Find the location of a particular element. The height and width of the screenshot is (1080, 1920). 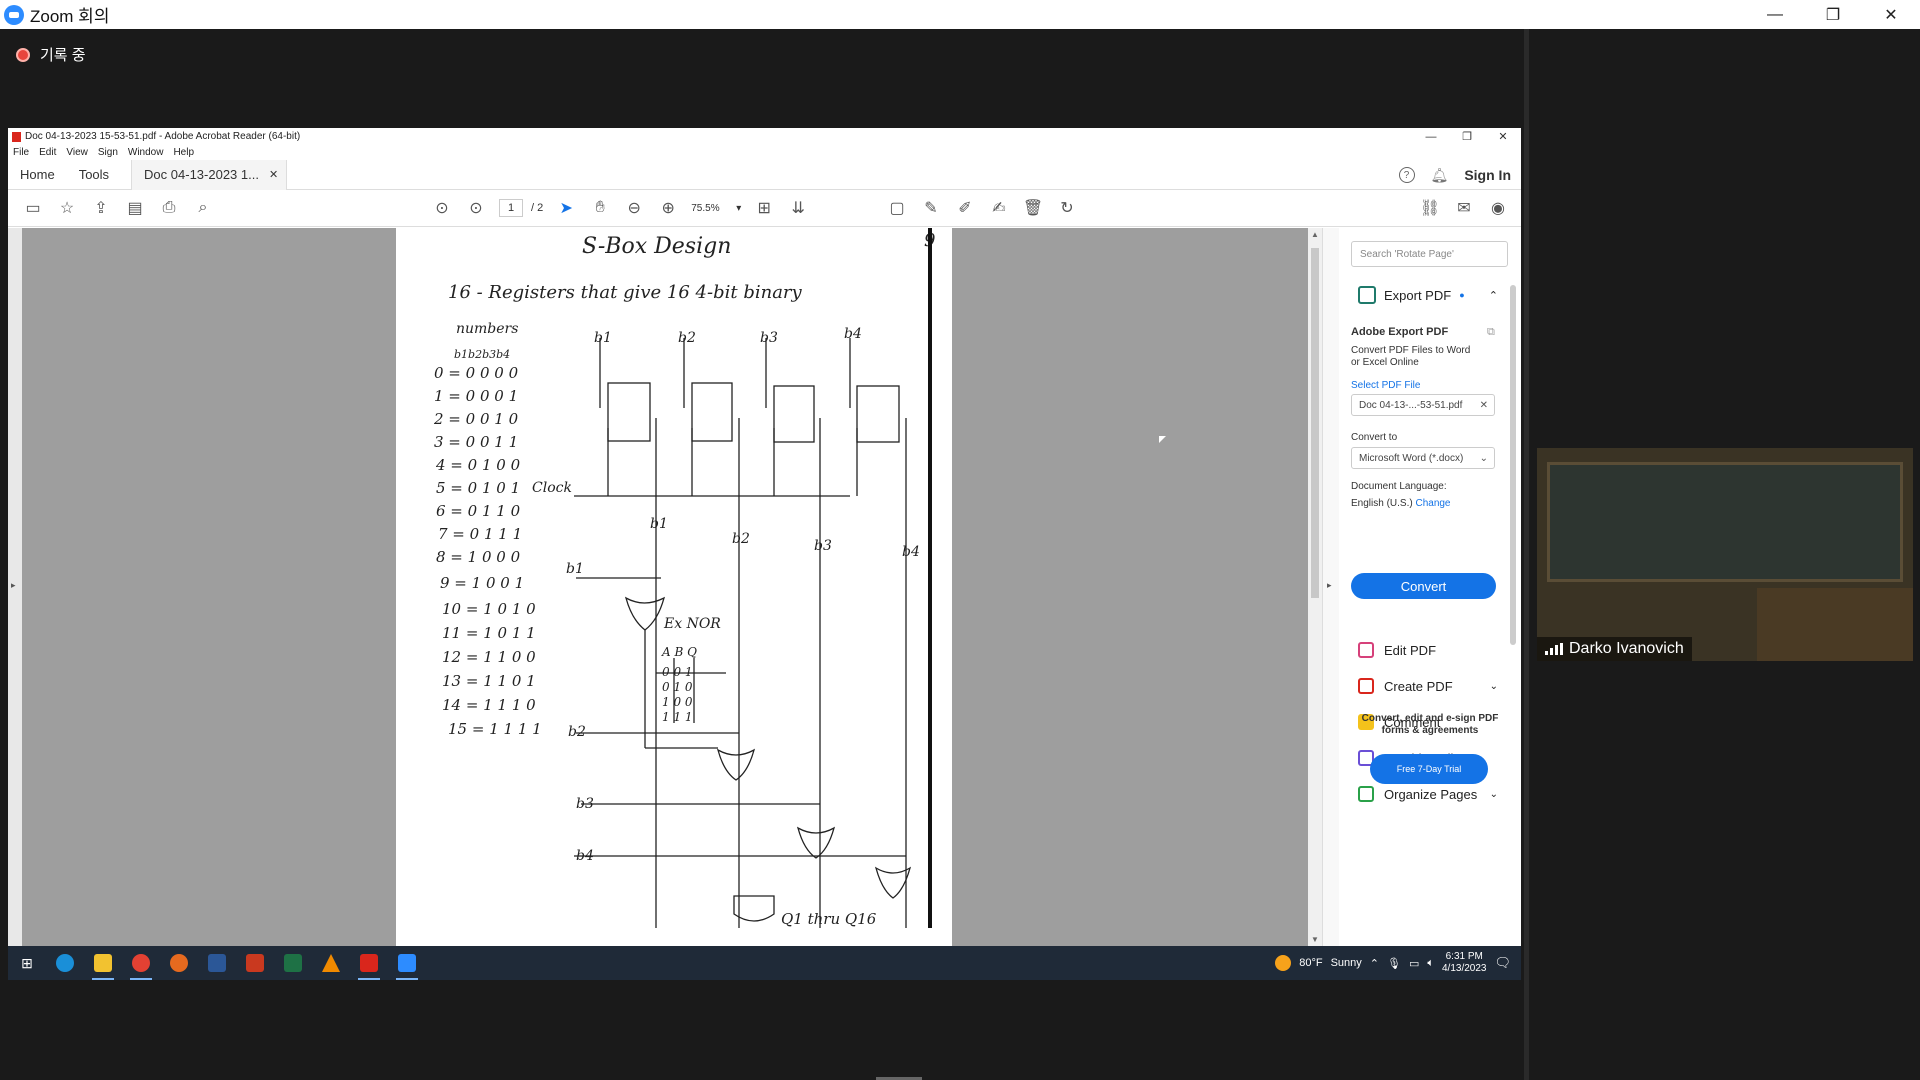

doc-reg-label-b4: b4 is located at coordinates (853, 334).